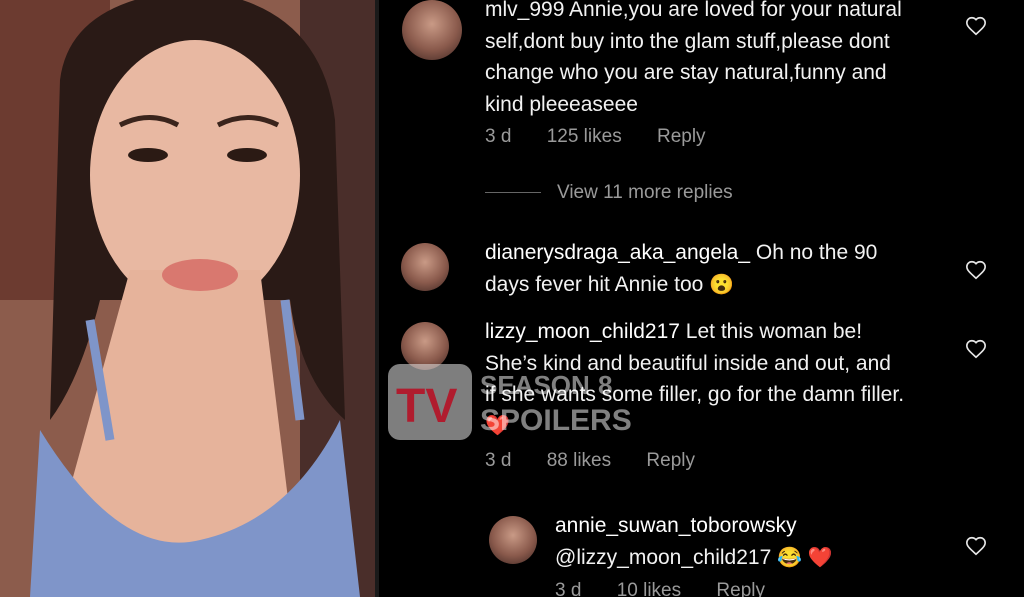 This screenshot has width=1024, height=597. I want to click on watermark-tv: TV, so click(426, 406).